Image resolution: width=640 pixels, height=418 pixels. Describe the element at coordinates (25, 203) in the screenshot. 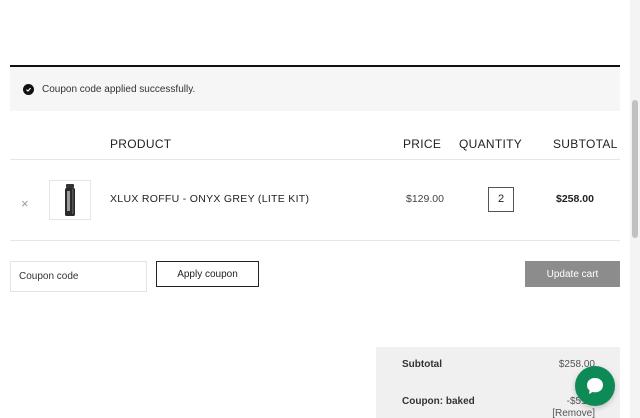

I see `remove-item-icon: ×` at that location.